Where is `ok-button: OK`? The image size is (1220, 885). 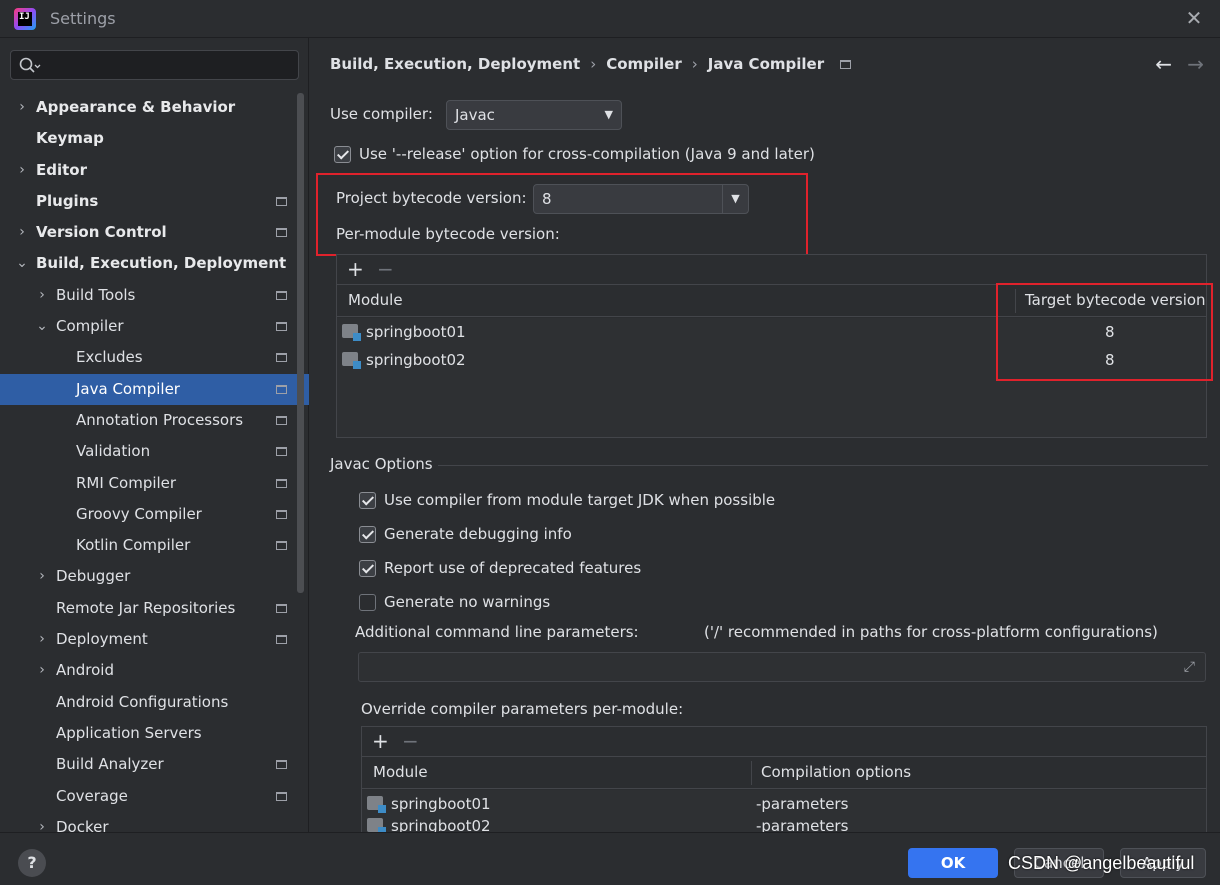 ok-button: OK is located at coordinates (953, 863).